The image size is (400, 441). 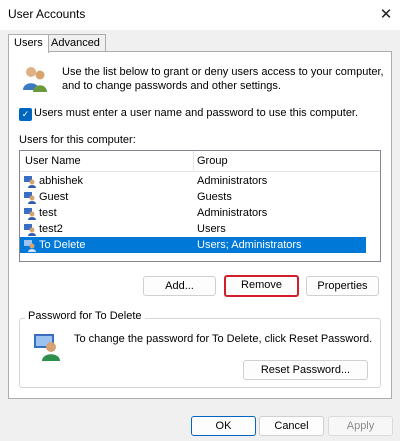 What do you see at coordinates (360, 426) in the screenshot?
I see `apply-button: Apply` at bounding box center [360, 426].